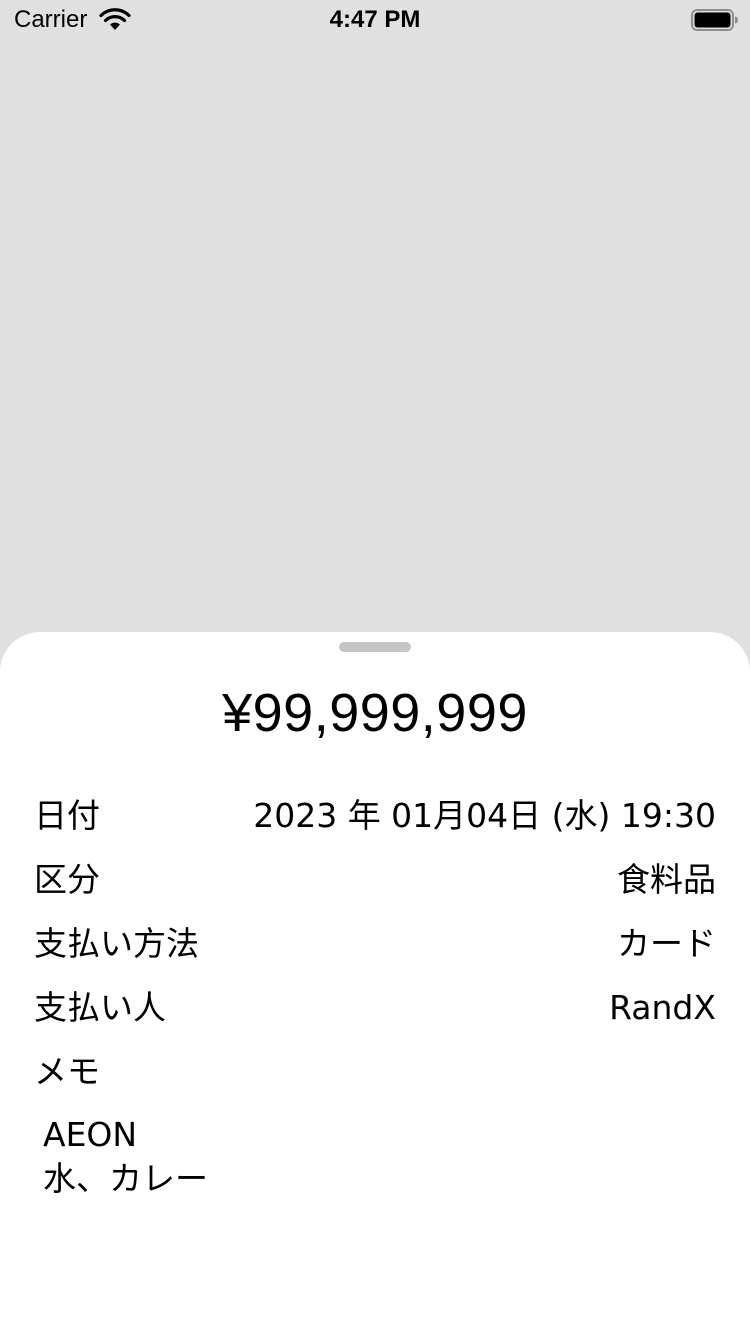 This screenshot has width=750, height=1334. I want to click on sheet-grabber, so click(375, 647).